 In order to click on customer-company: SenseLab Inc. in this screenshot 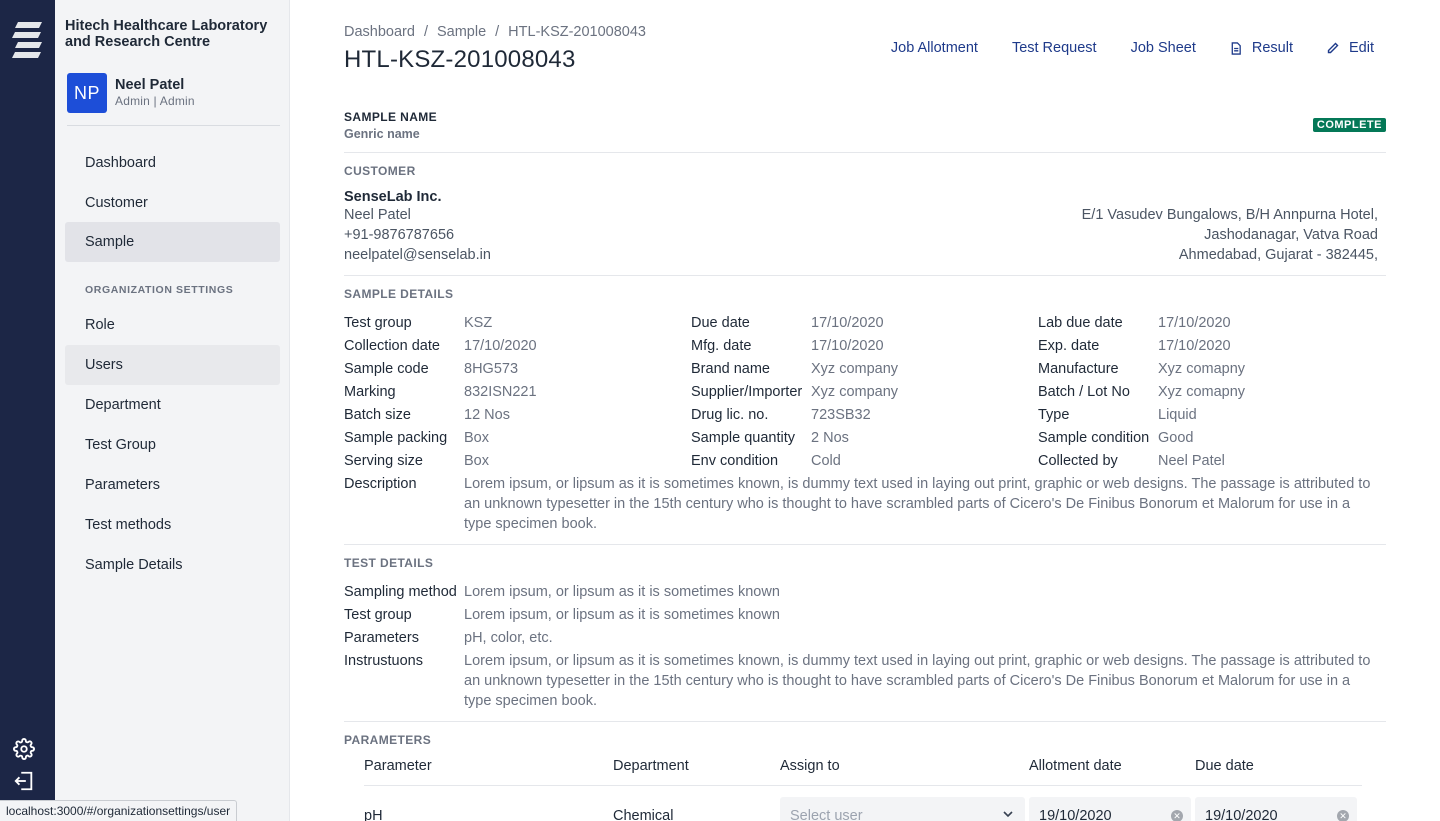, I will do `click(393, 197)`.